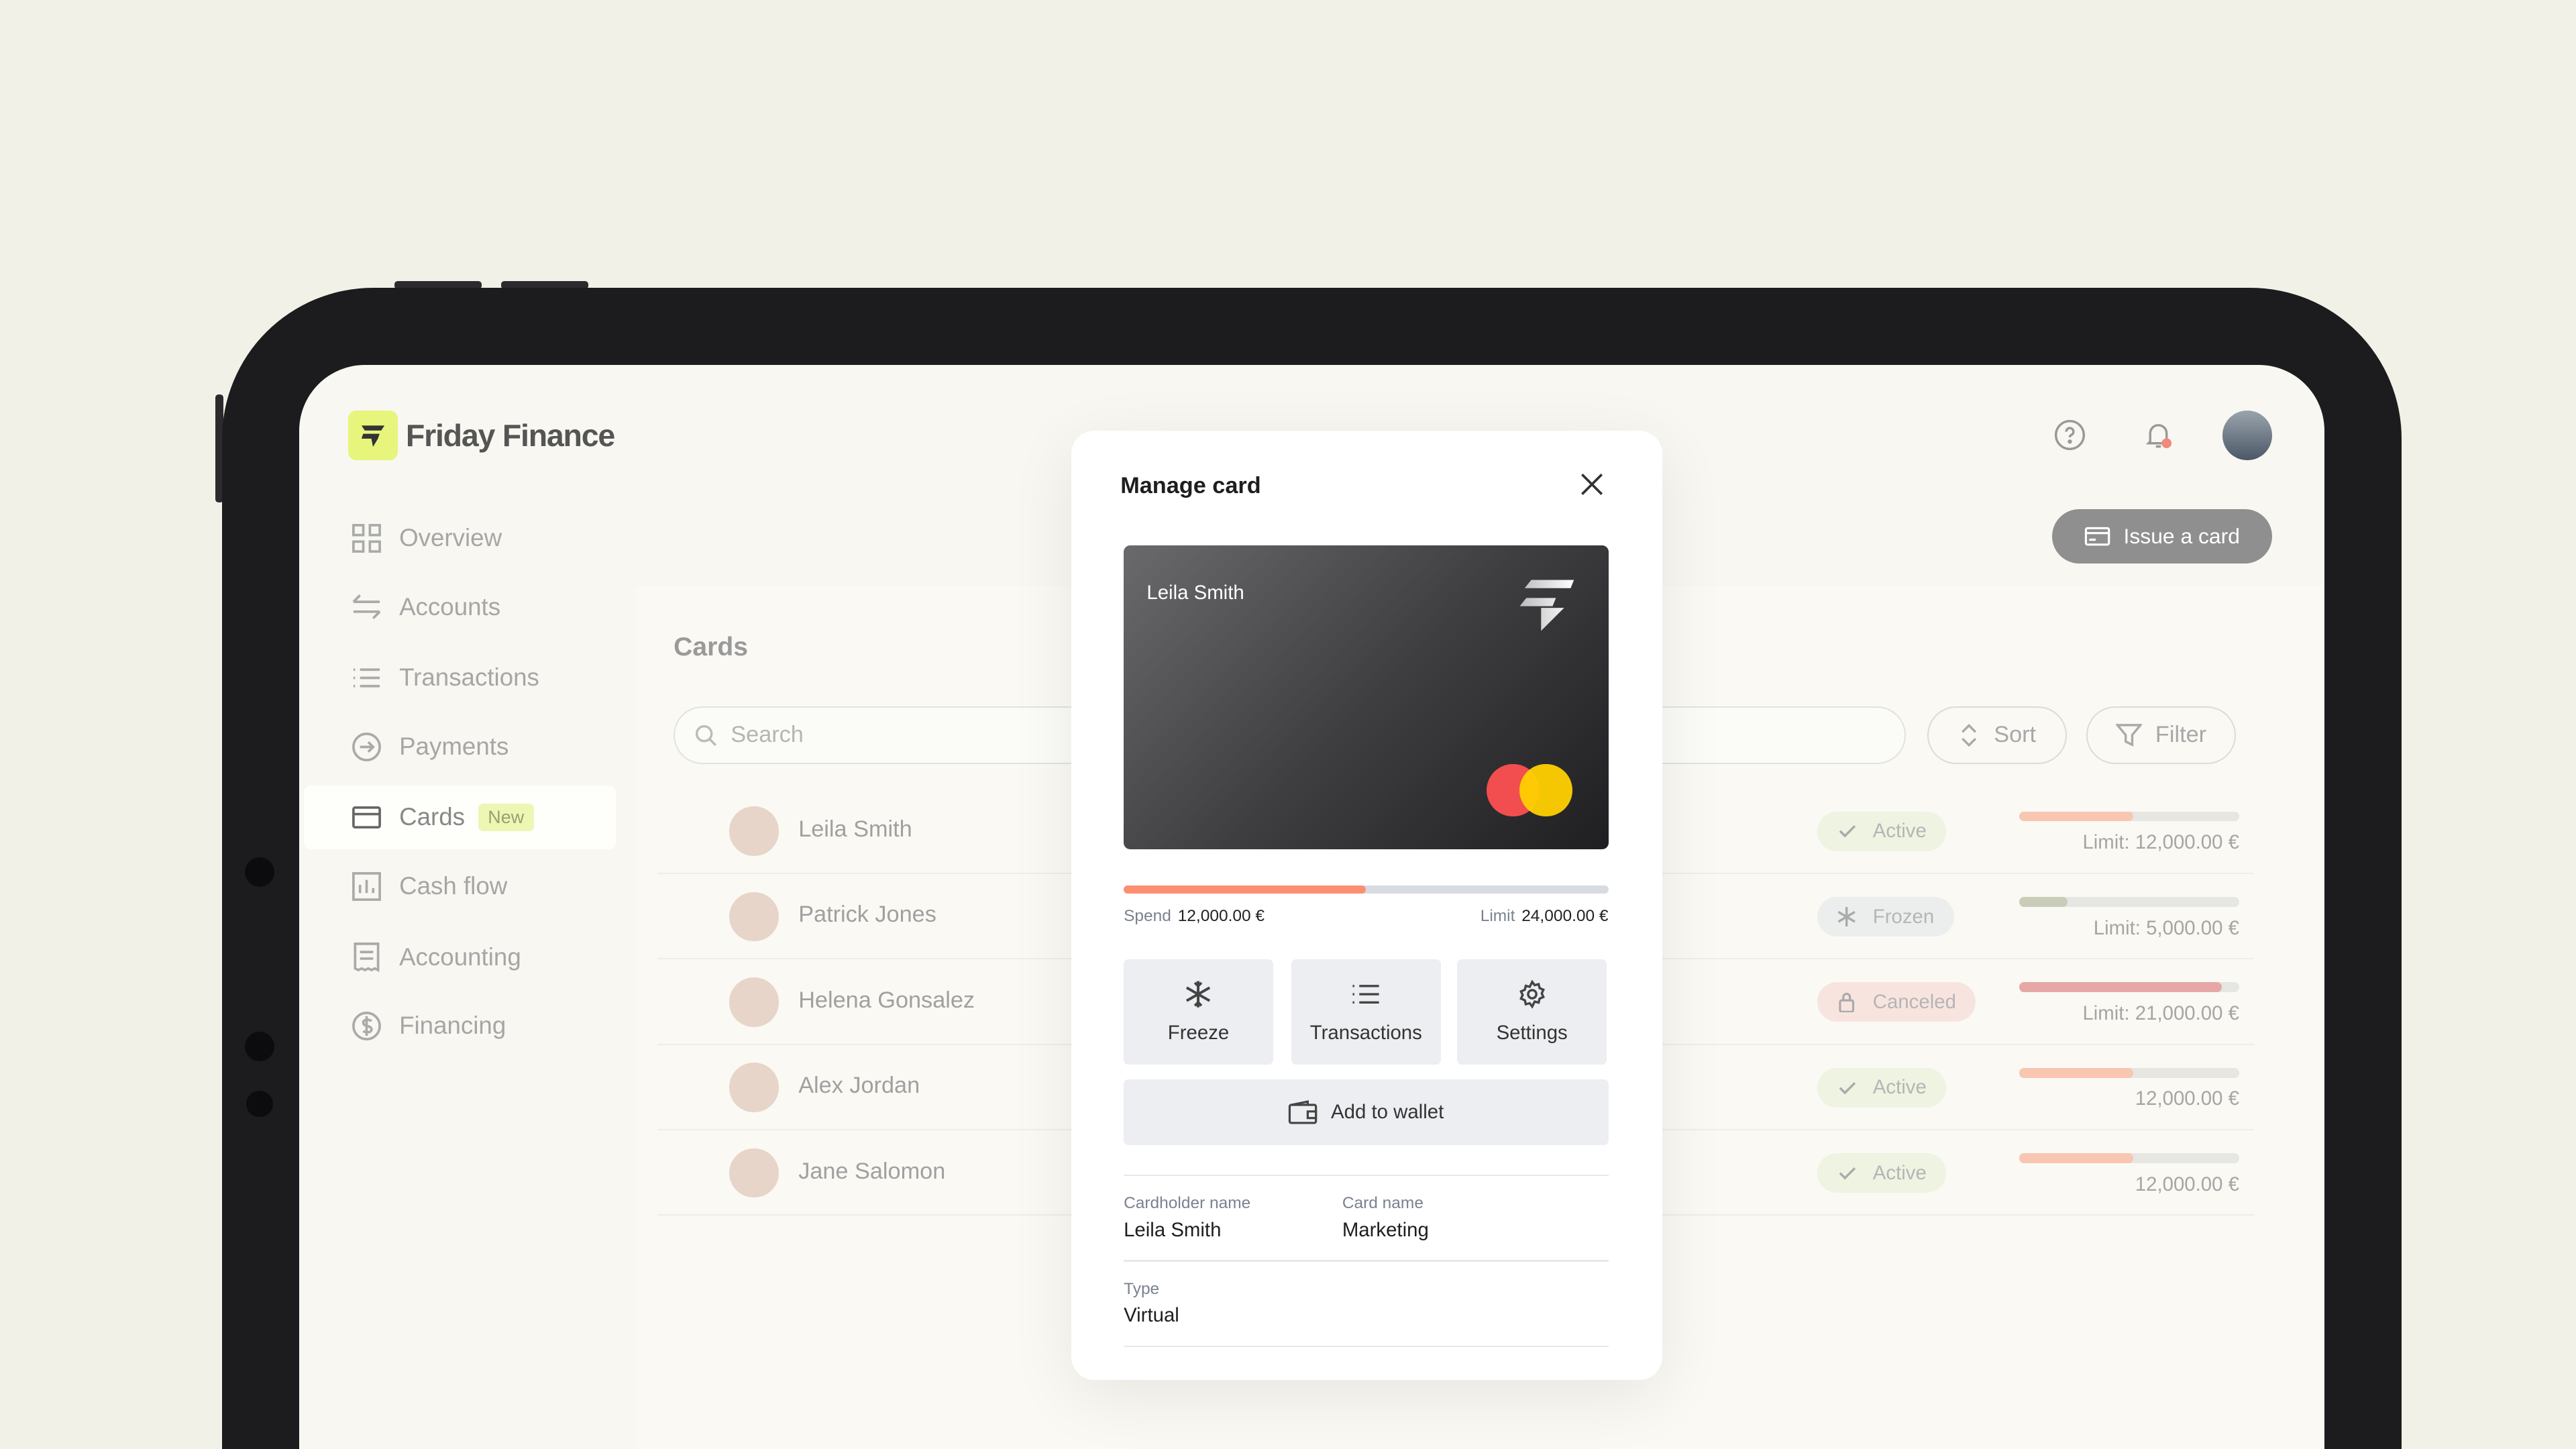 Image resolution: width=2576 pixels, height=1449 pixels. I want to click on spend-value: 12,000.00 €, so click(1221, 915).